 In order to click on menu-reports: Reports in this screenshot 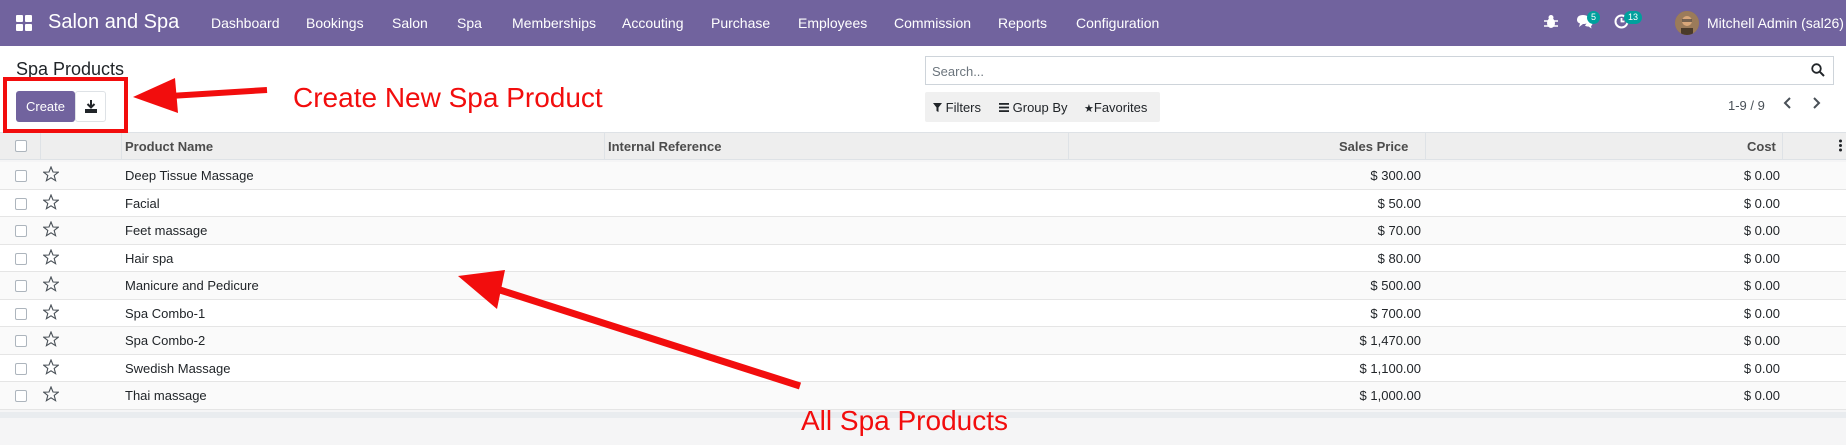, I will do `click(1022, 23)`.